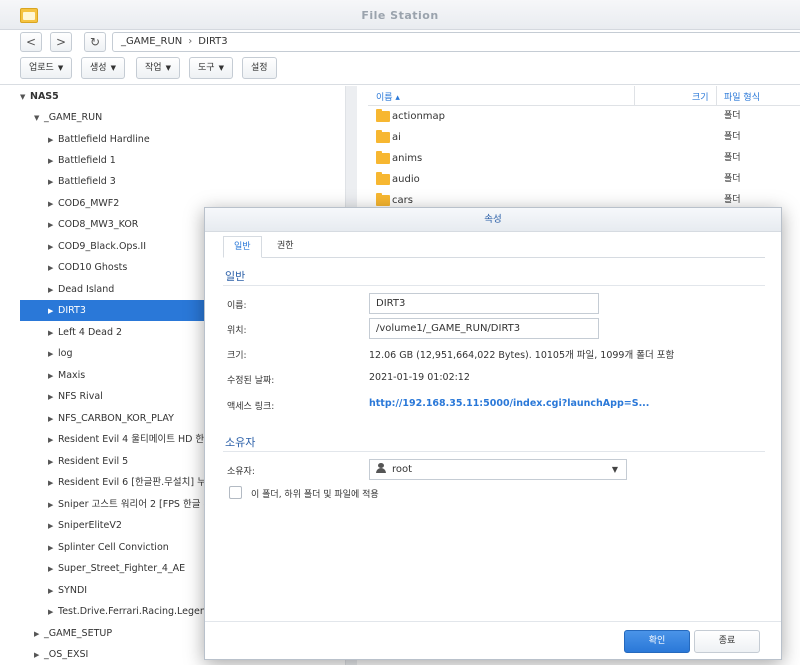  What do you see at coordinates (98, 68) in the screenshot?
I see `create-label: 생성` at bounding box center [98, 68].